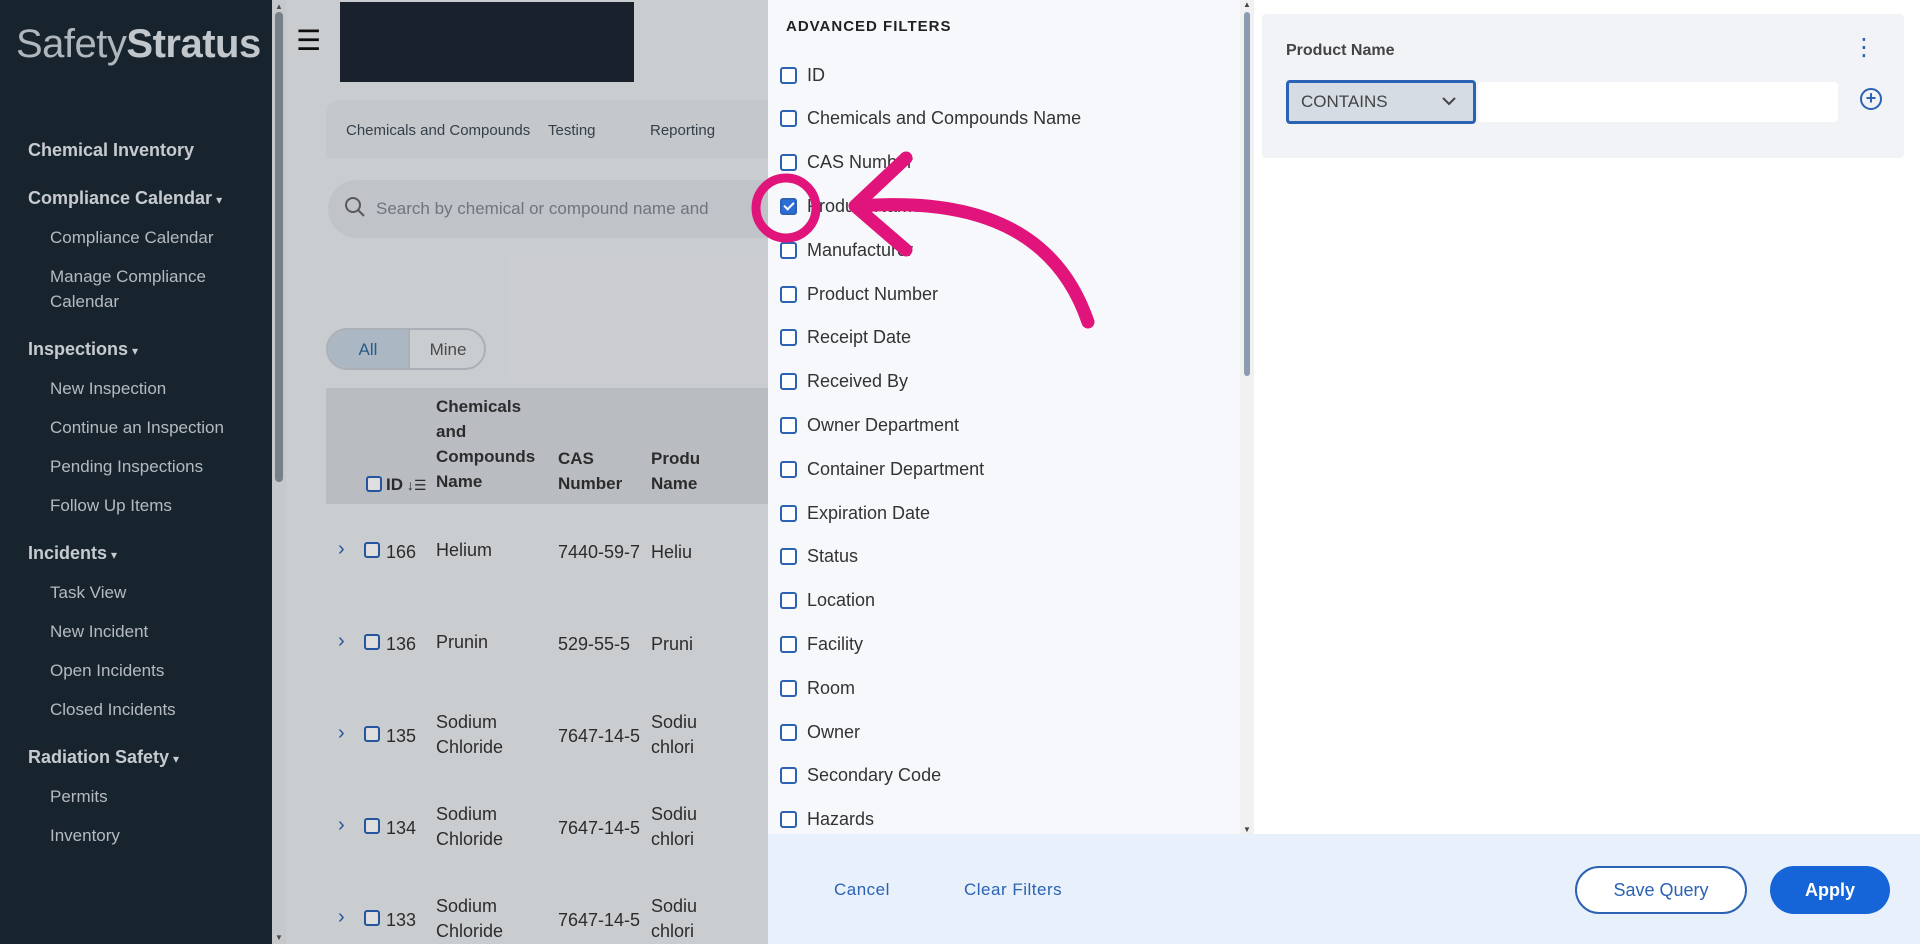  What do you see at coordinates (1449, 102) in the screenshot?
I see `chevron-down-icon` at bounding box center [1449, 102].